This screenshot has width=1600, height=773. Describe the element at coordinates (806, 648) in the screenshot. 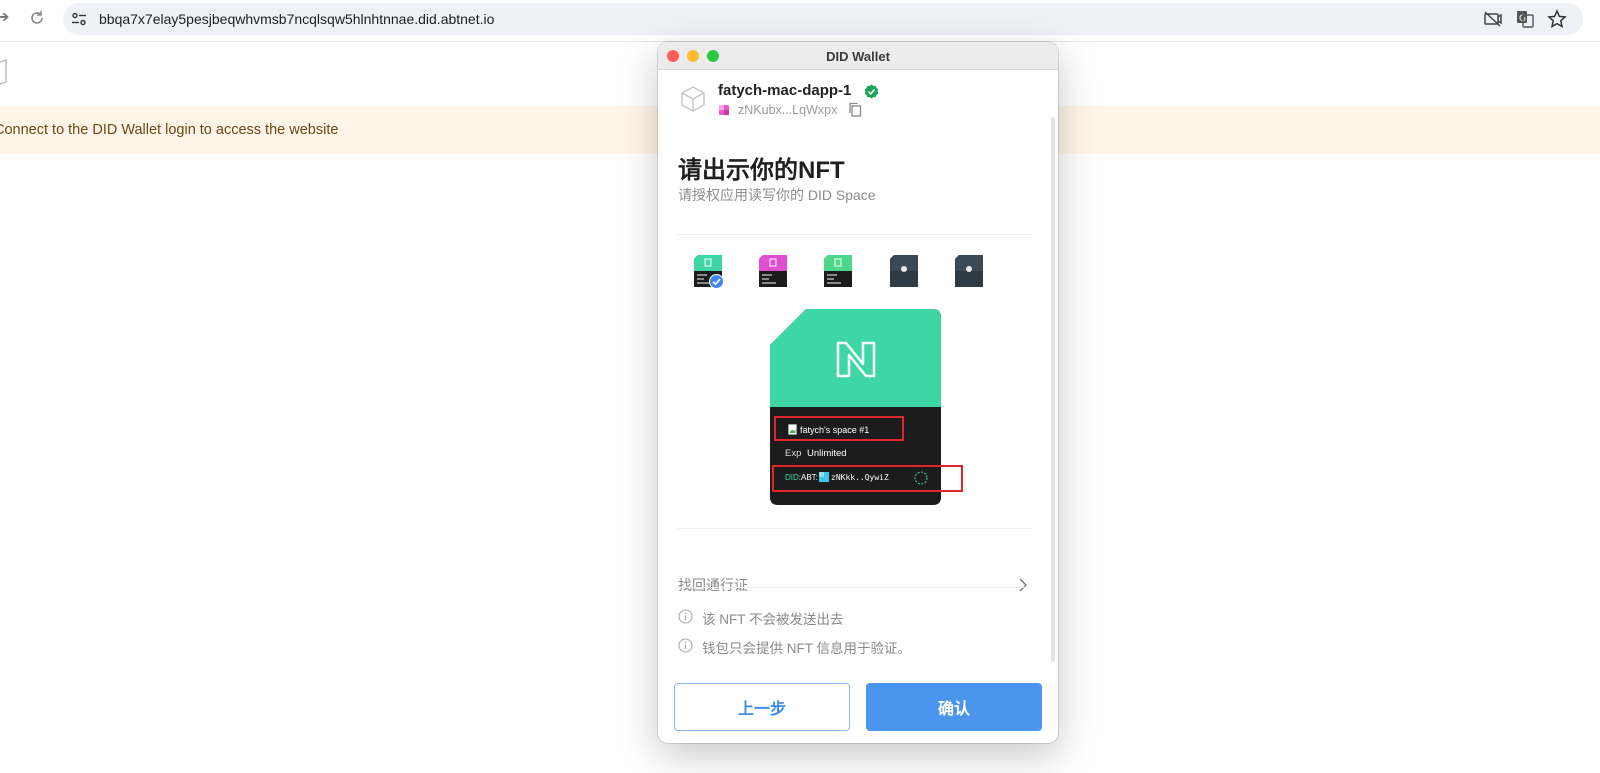

I see `note-text: 钱包只会提供 NFT 信息用于验证。` at that location.